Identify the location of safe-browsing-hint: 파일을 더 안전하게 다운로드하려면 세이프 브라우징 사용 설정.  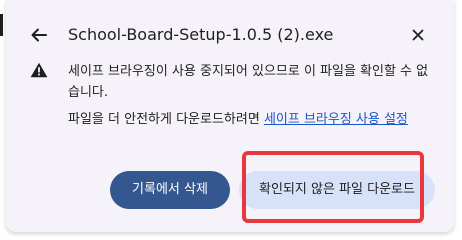
(253, 119).